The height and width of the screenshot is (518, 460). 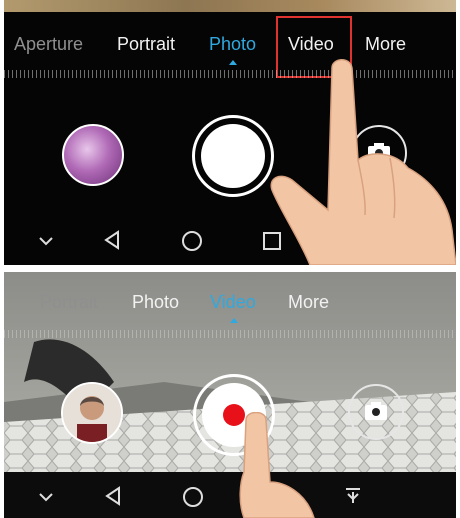 I want to click on switch-camera-icon, so click(x=376, y=411).